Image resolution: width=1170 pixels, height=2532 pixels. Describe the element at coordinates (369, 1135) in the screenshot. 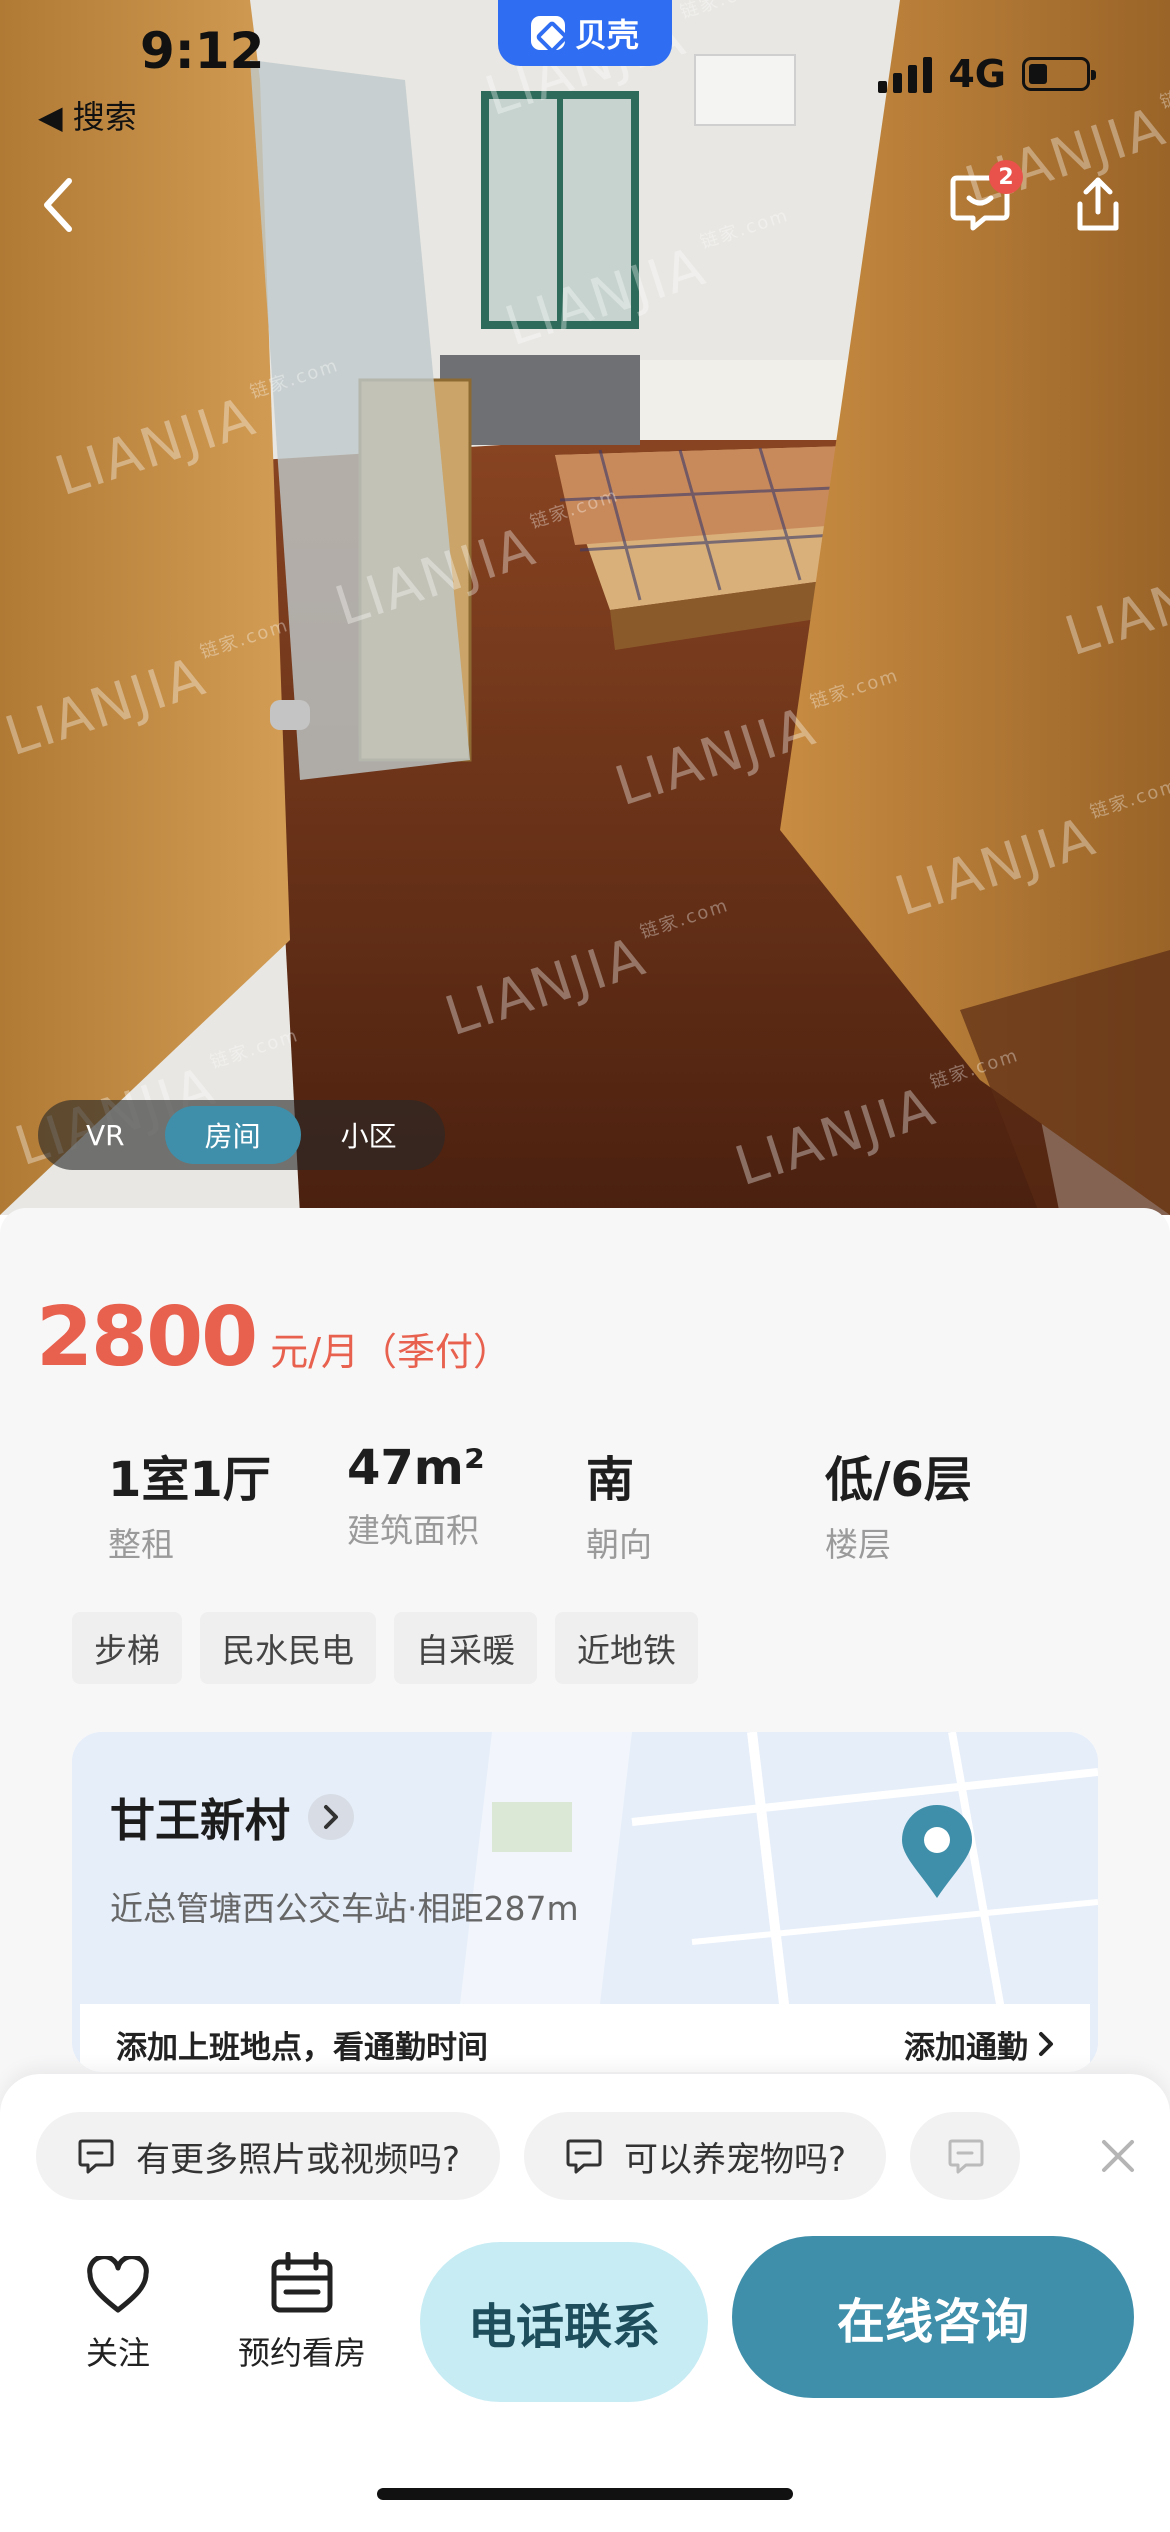

I see `tab-community: 小区` at that location.